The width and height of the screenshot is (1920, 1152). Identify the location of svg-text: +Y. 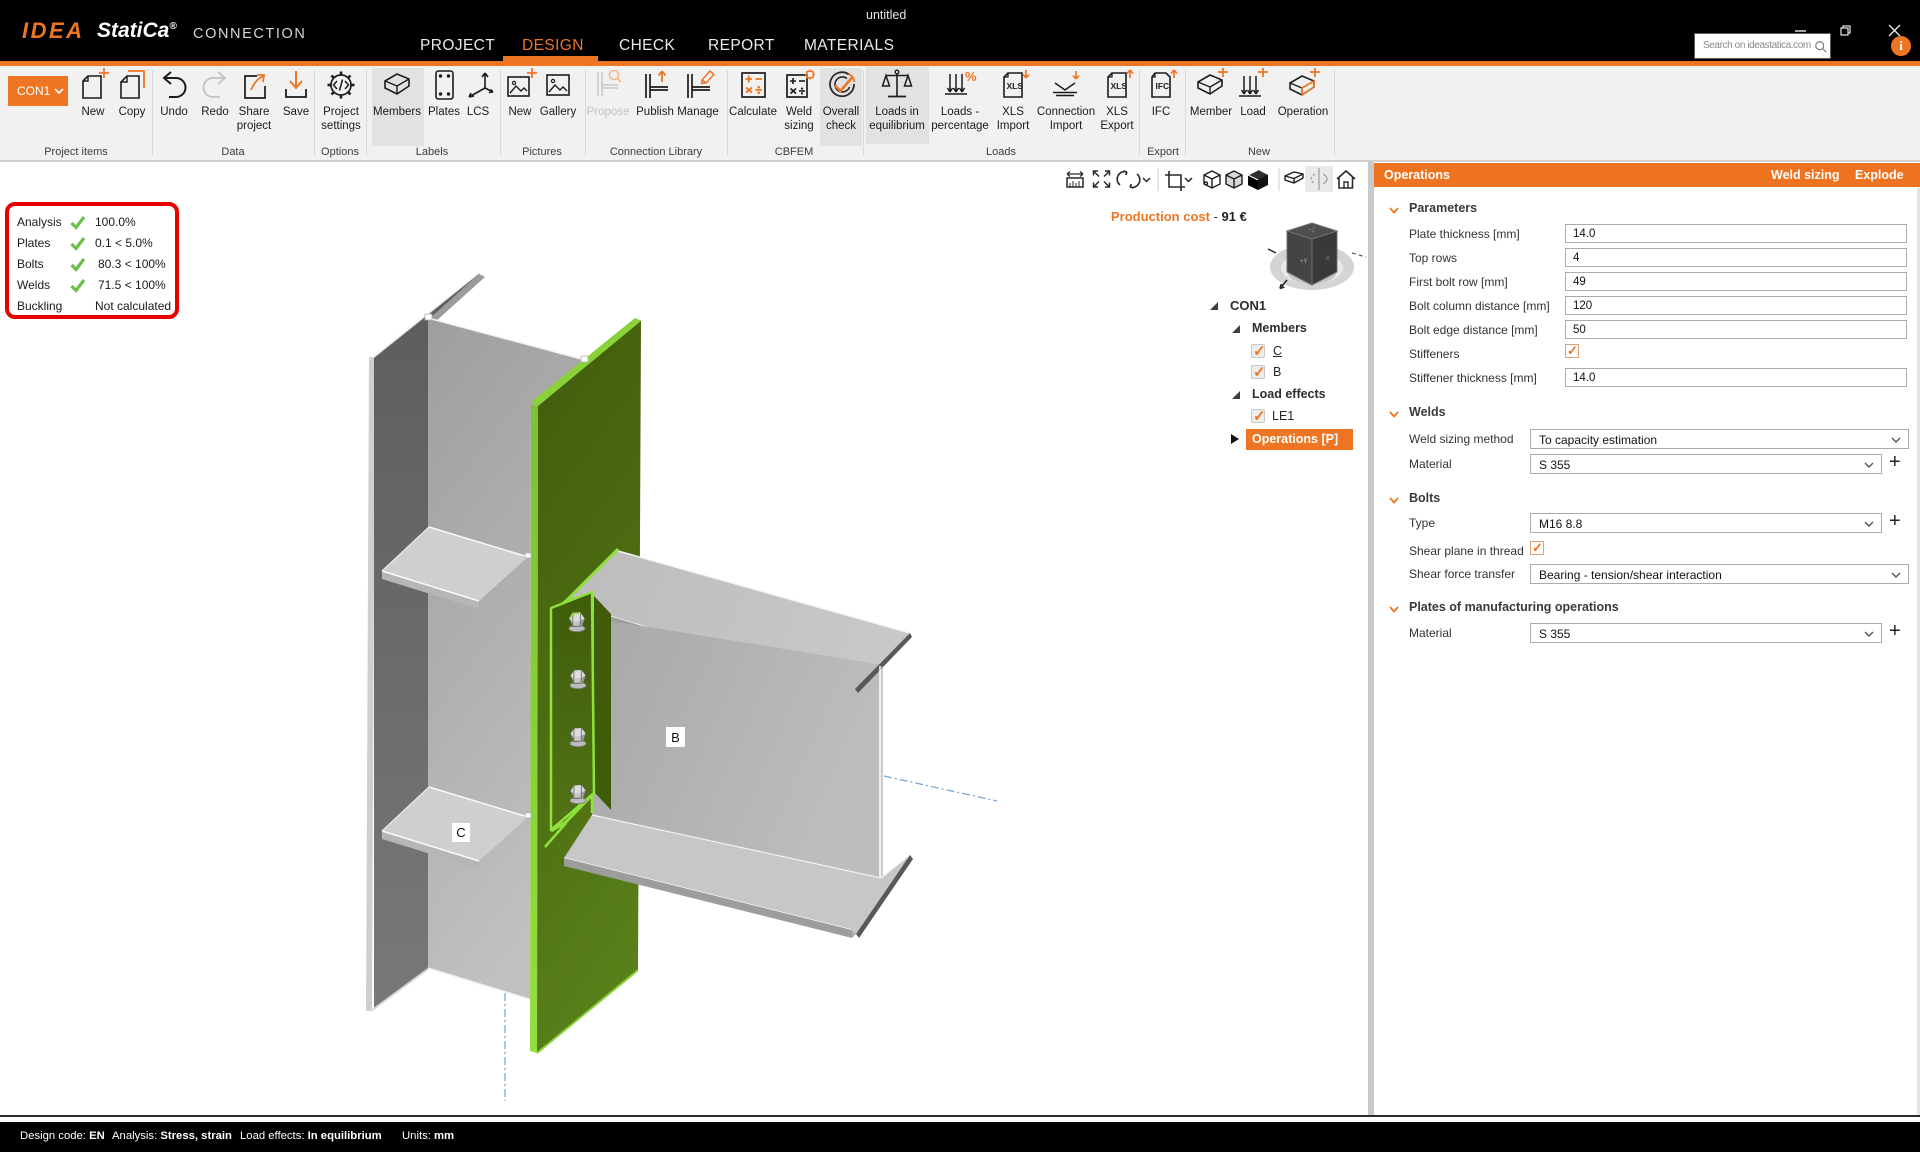
(1304, 262).